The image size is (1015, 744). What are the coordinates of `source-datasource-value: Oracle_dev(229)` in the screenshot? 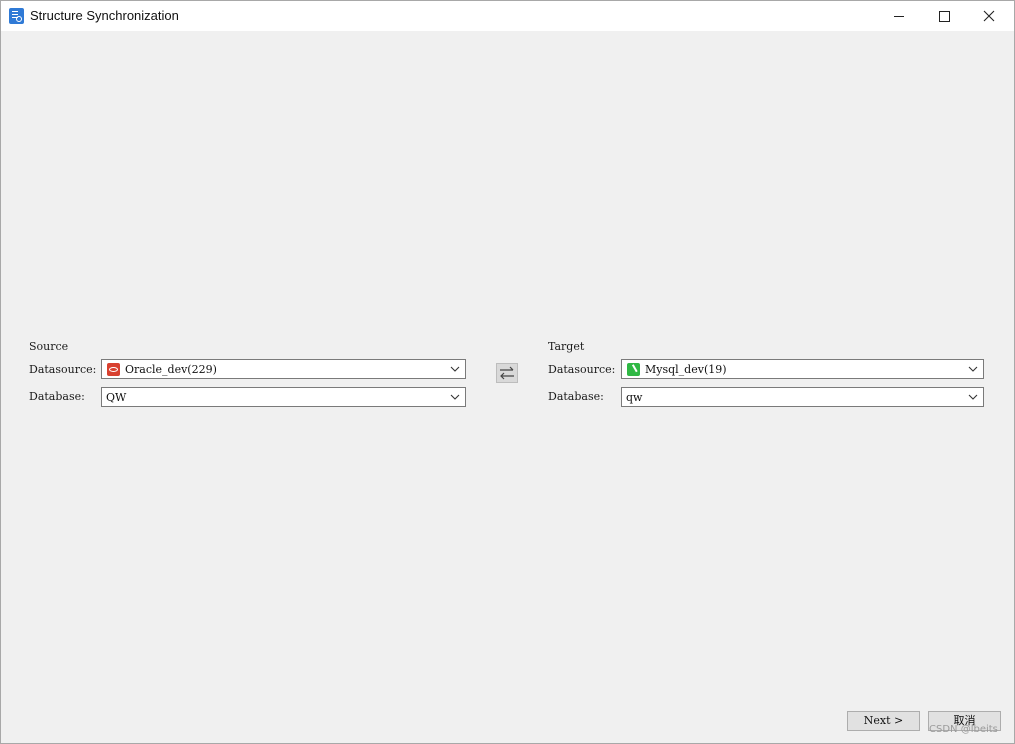 It's located at (171, 369).